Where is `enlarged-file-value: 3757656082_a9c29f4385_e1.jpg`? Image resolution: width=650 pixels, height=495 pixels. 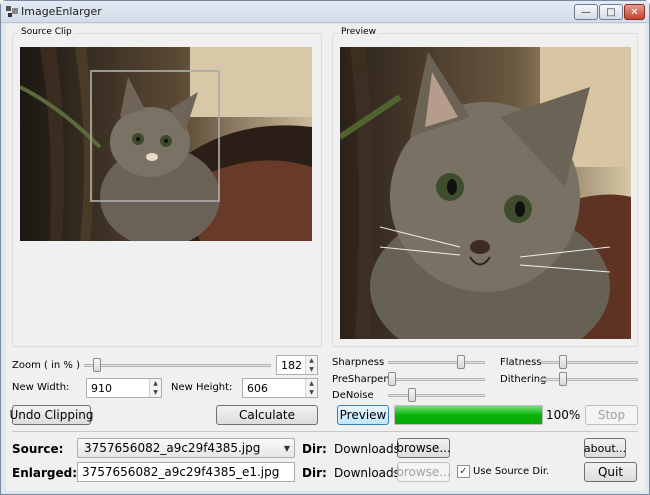 enlarged-file-value: 3757656082_a9c29f4385_e1.jpg is located at coordinates (181, 472).